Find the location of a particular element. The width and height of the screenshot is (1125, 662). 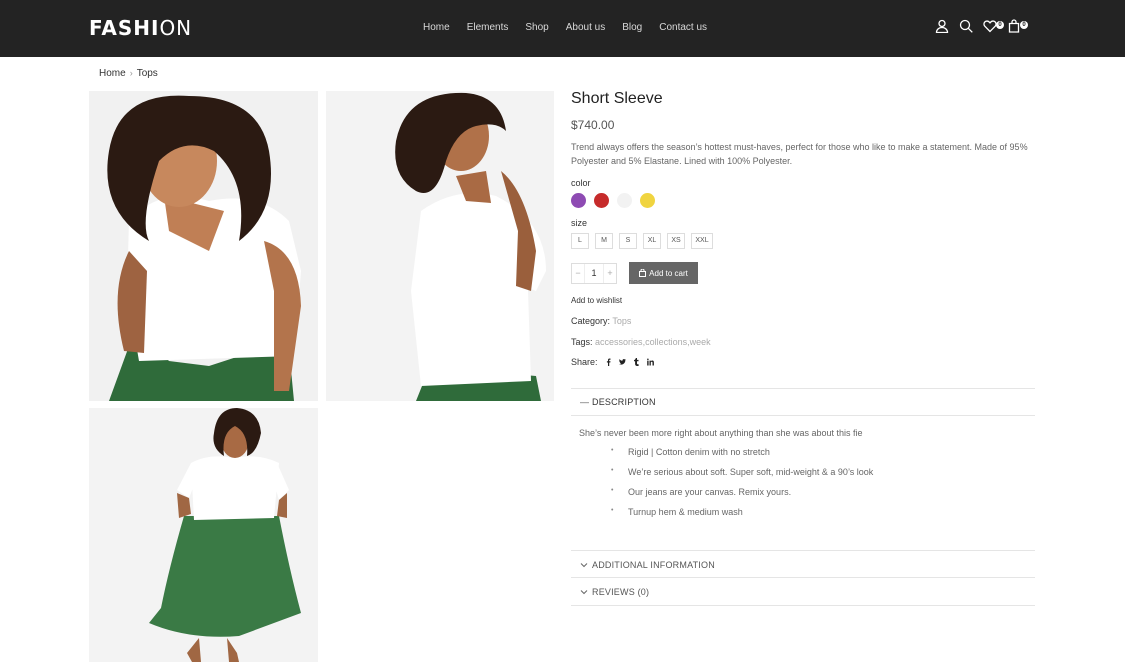

quantity-decrease-button: − is located at coordinates (578, 273).